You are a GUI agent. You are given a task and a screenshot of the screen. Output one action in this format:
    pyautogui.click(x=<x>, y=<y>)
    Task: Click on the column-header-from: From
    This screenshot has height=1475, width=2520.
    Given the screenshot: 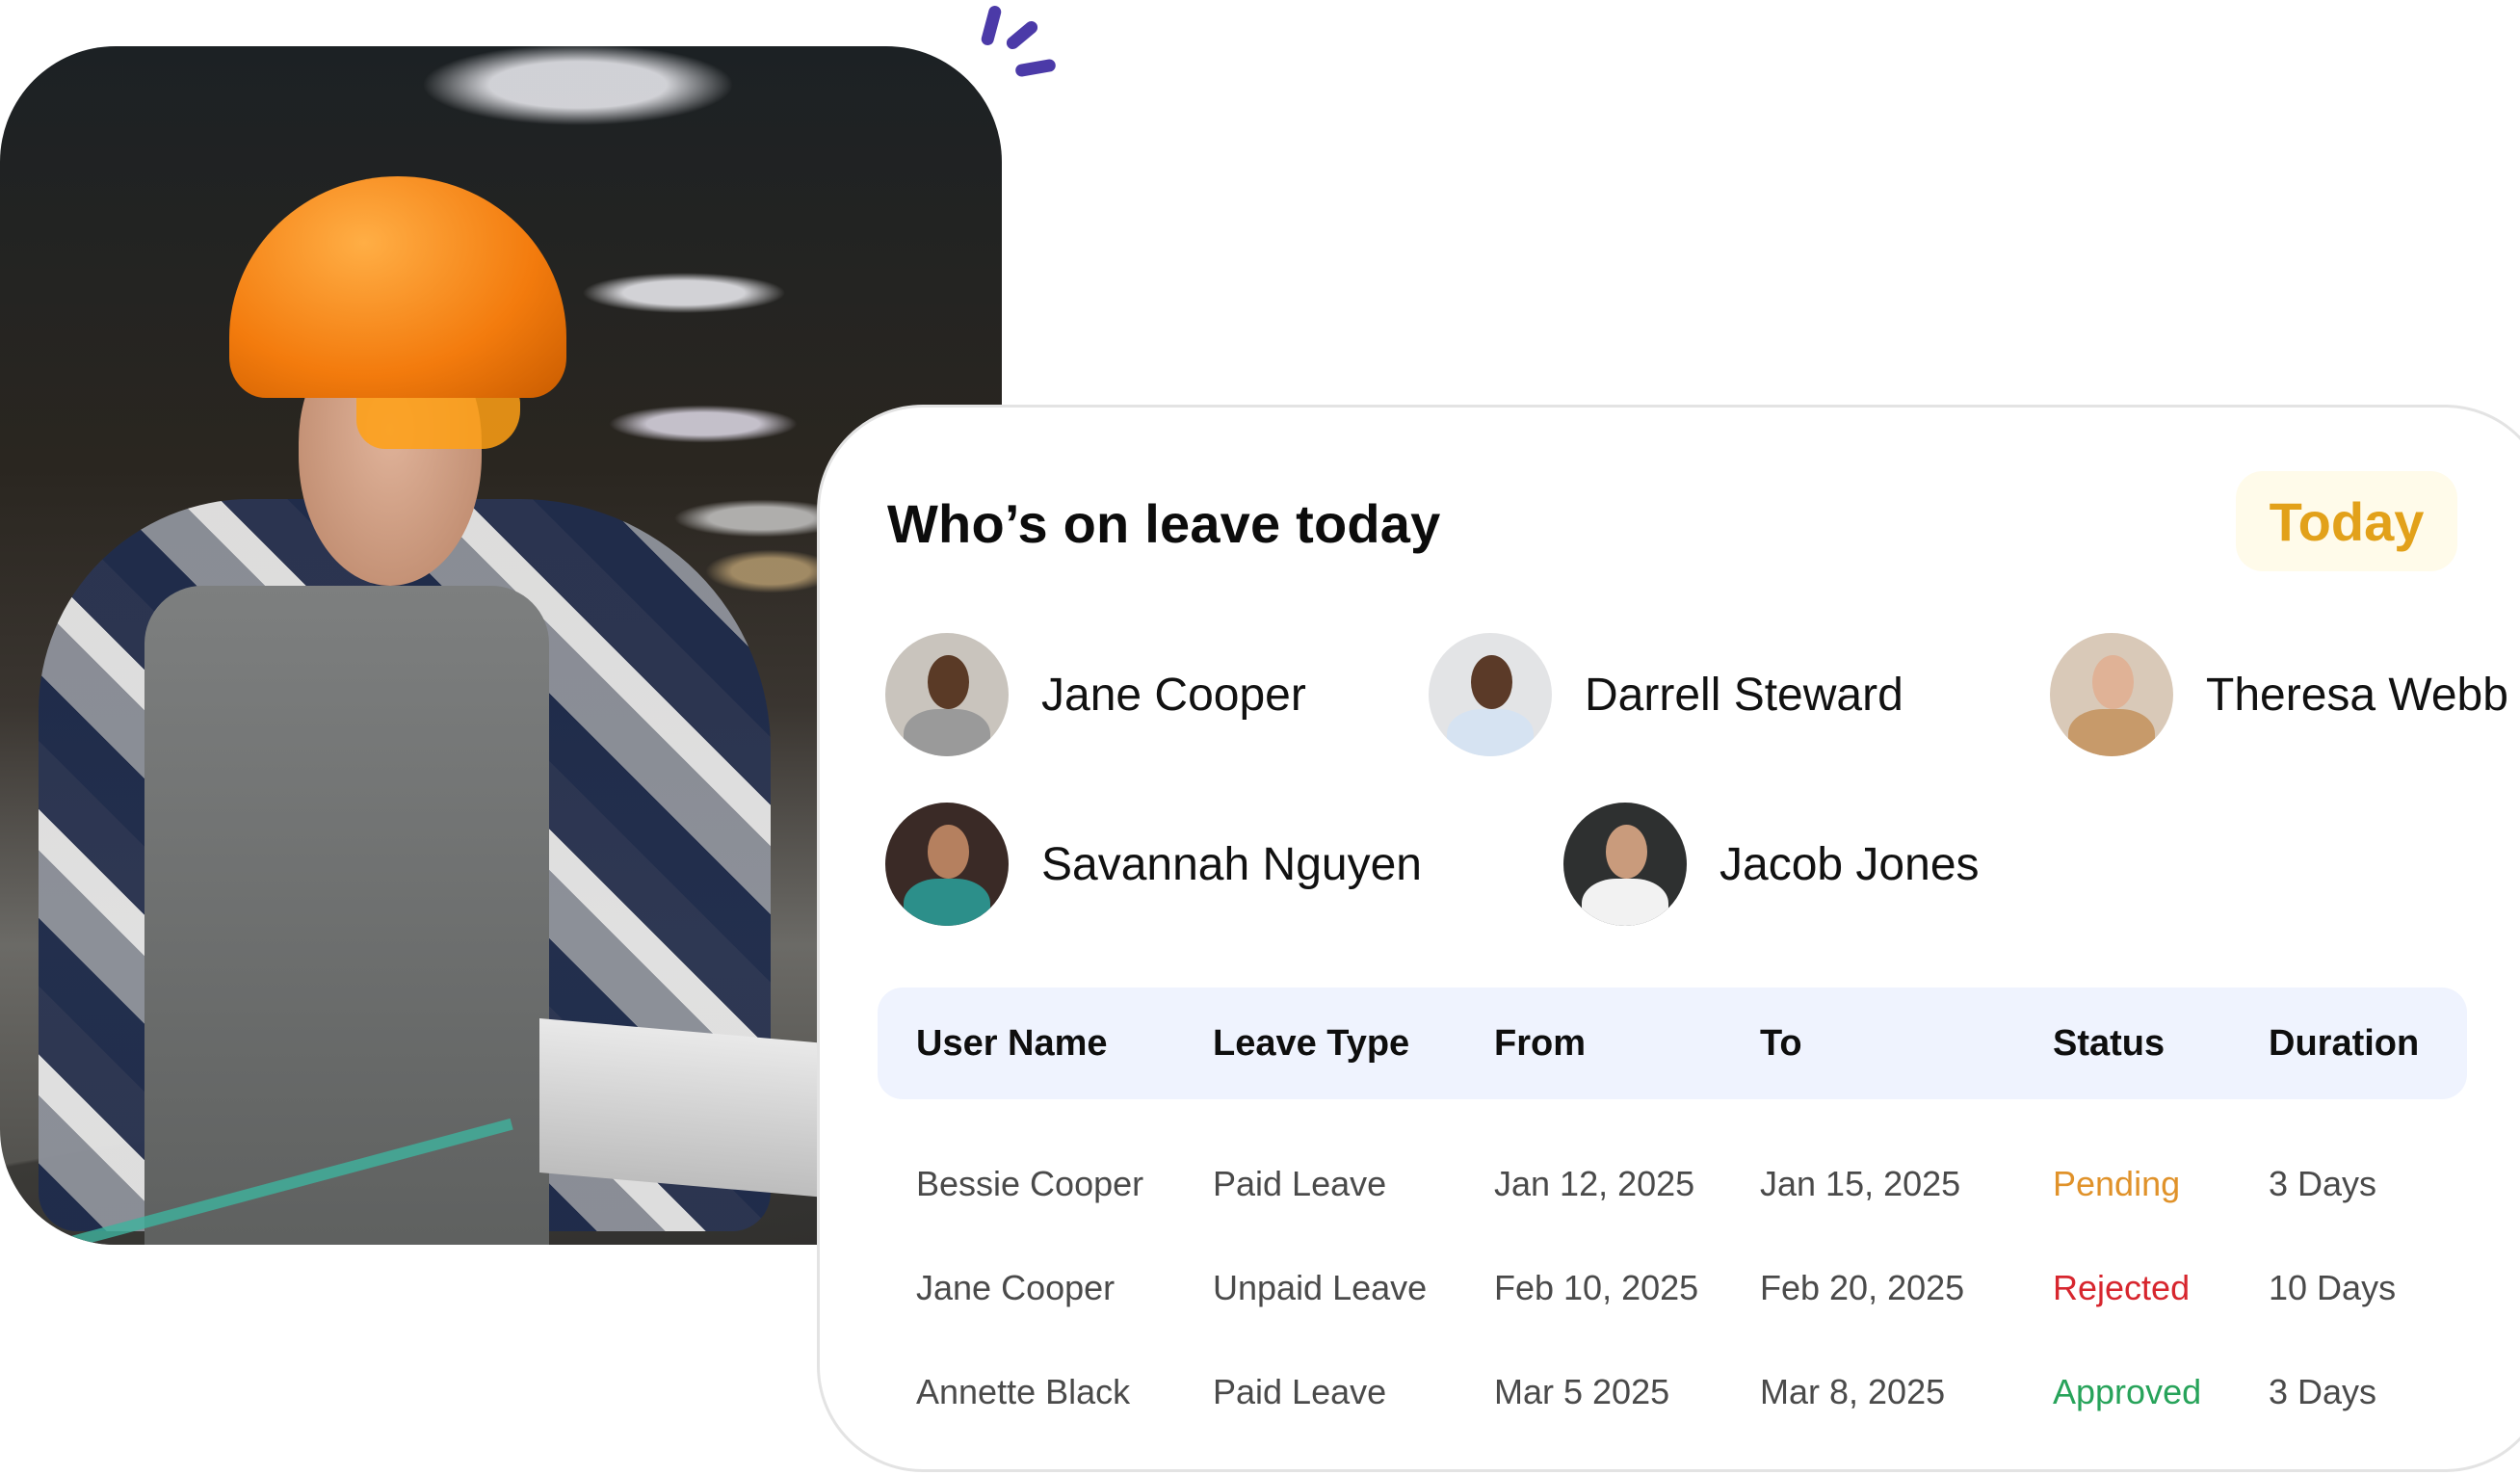 What is the action you would take?
    pyautogui.click(x=1540, y=1043)
    